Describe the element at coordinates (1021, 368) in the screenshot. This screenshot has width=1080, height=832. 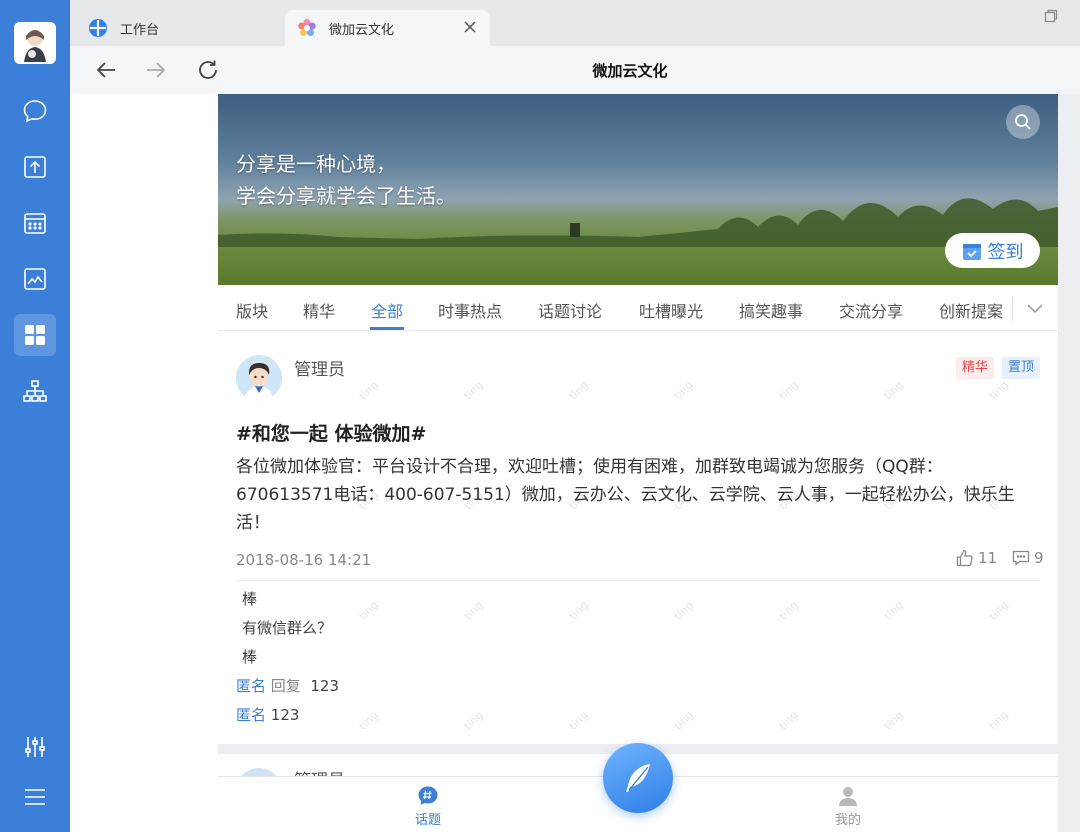
I see `pinned-badge: 置顶` at that location.